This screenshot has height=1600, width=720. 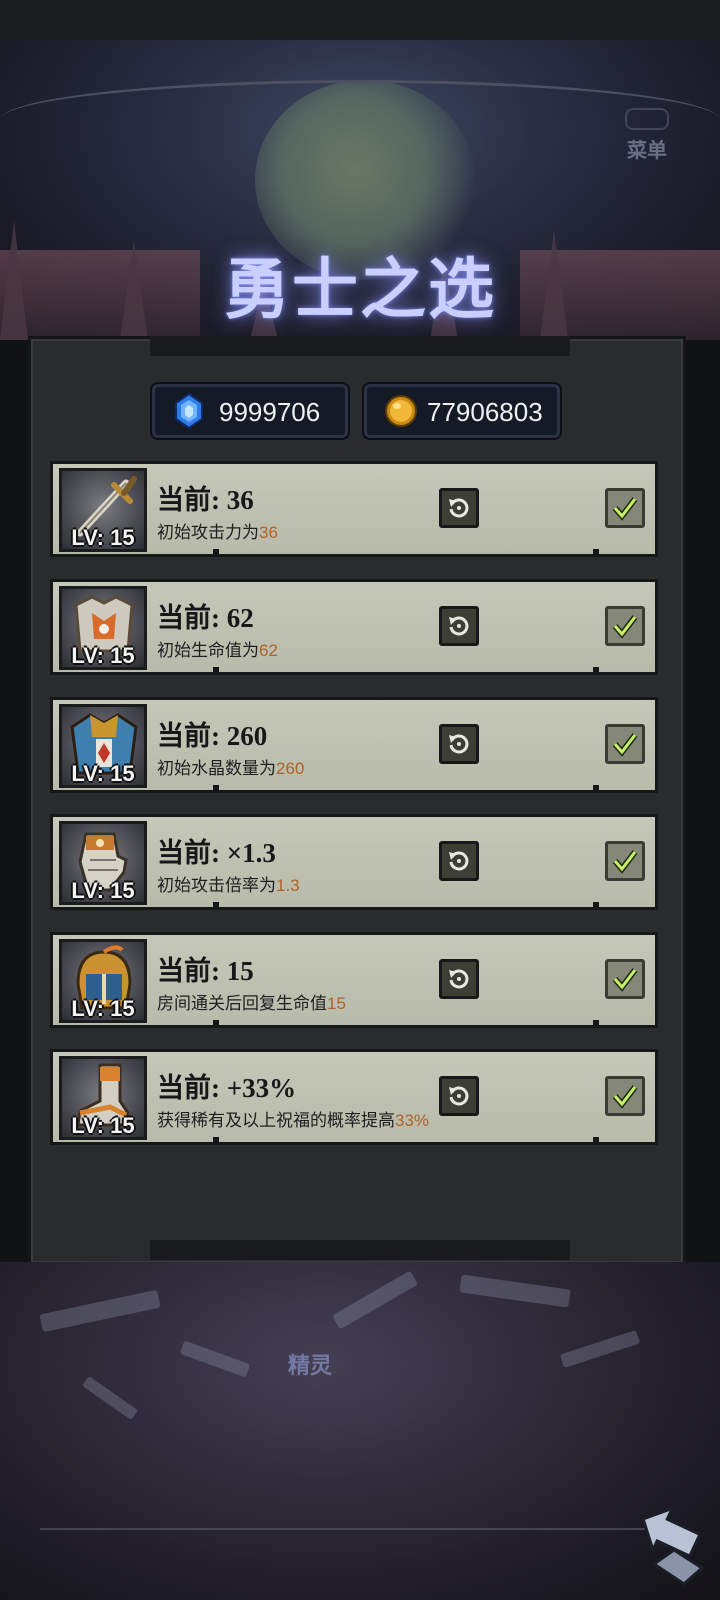 What do you see at coordinates (647, 151) in the screenshot?
I see `menu-label: 菜单` at bounding box center [647, 151].